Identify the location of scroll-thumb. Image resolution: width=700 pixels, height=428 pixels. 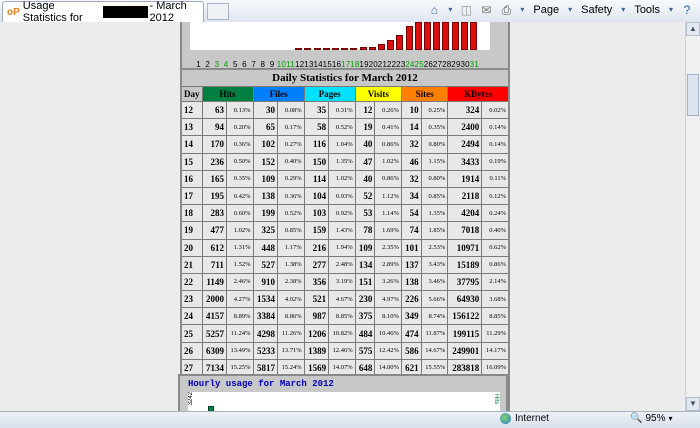
(693, 95).